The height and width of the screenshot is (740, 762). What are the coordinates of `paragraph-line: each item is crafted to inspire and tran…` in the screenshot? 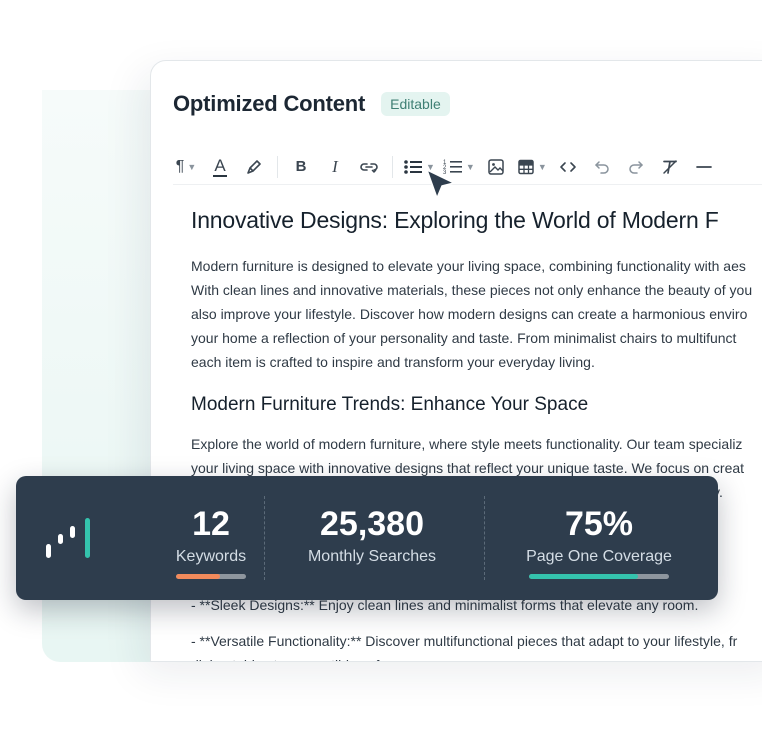 It's located at (393, 362).